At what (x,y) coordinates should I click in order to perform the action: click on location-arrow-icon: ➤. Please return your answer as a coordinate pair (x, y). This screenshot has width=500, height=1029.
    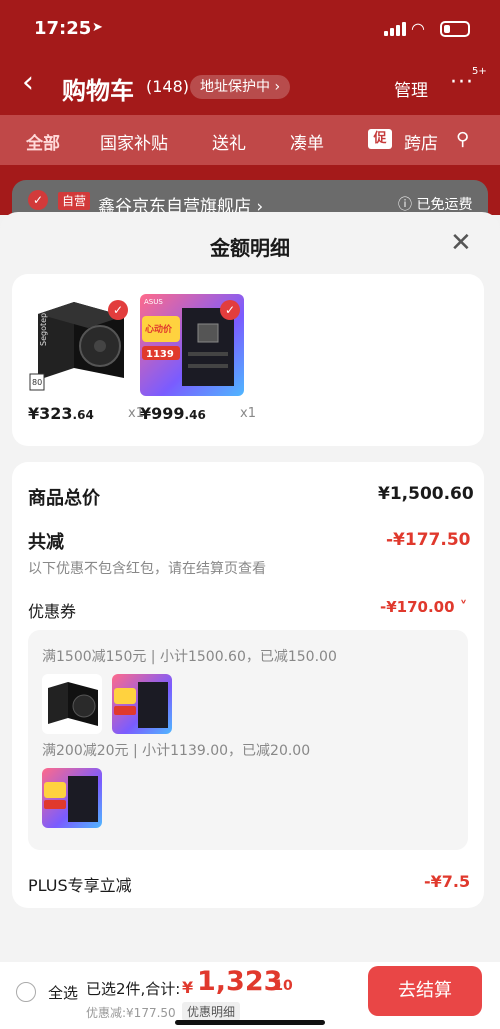
    Looking at the image, I should click on (97, 27).